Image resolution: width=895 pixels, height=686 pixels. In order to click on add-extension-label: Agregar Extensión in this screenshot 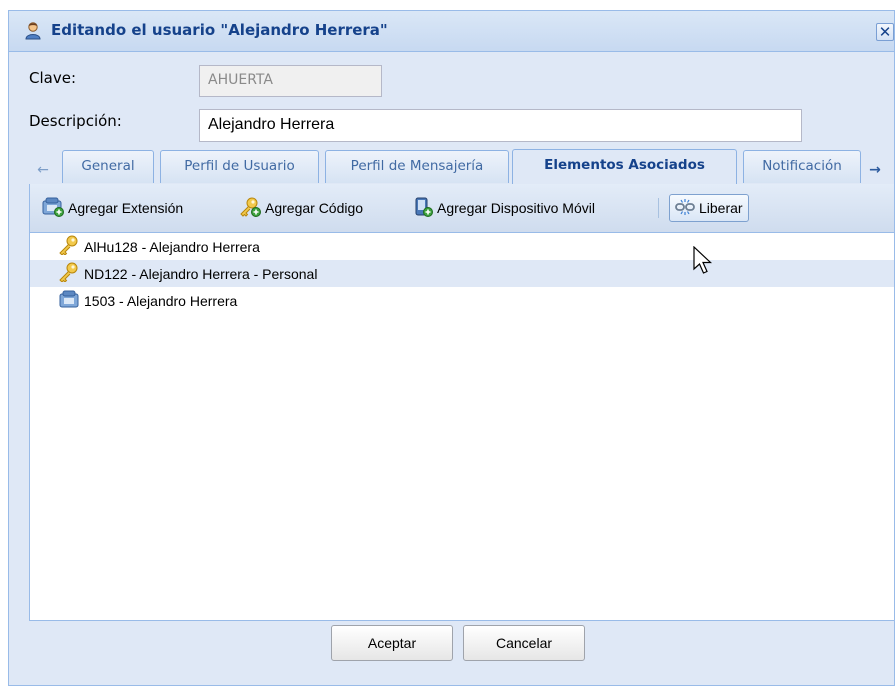, I will do `click(126, 208)`.